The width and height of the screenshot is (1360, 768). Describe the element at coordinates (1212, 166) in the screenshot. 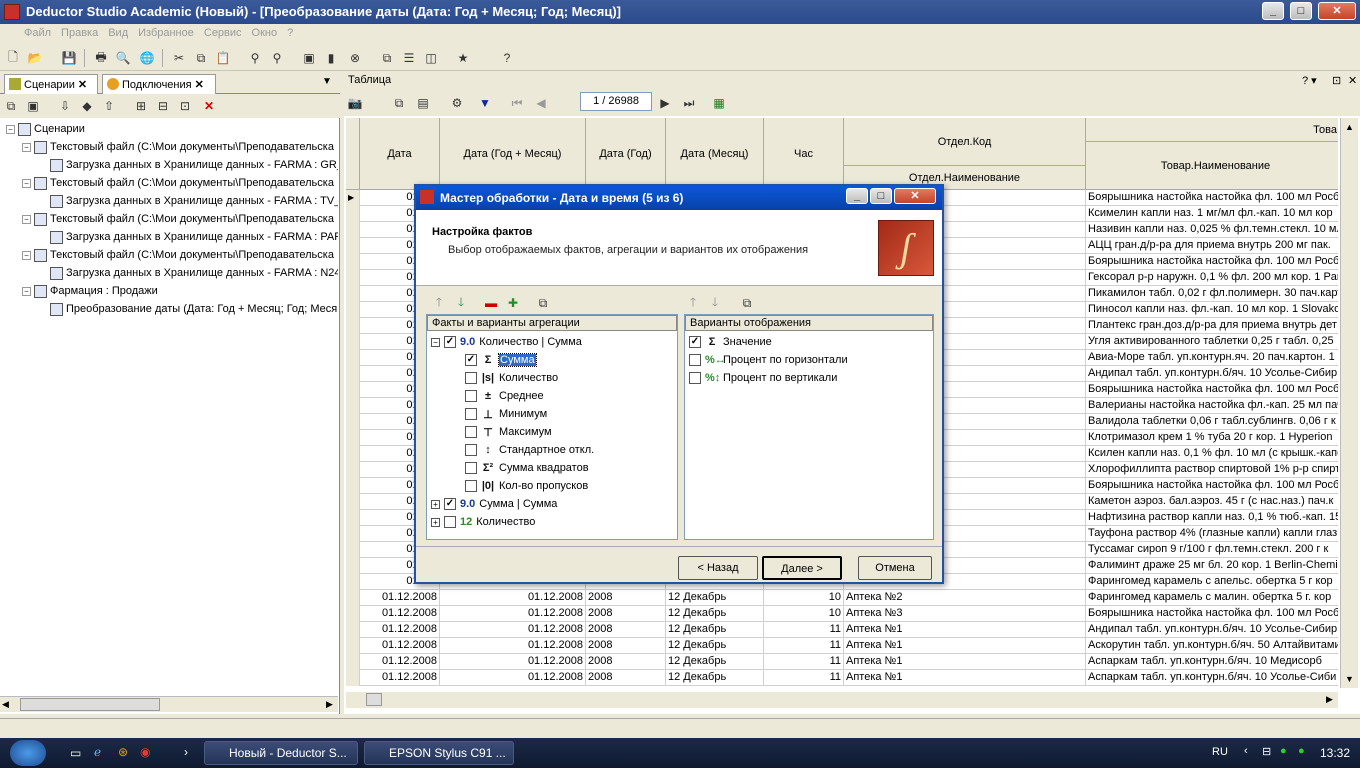

I see `col-header-goods-name: Товар.Наименование` at that location.